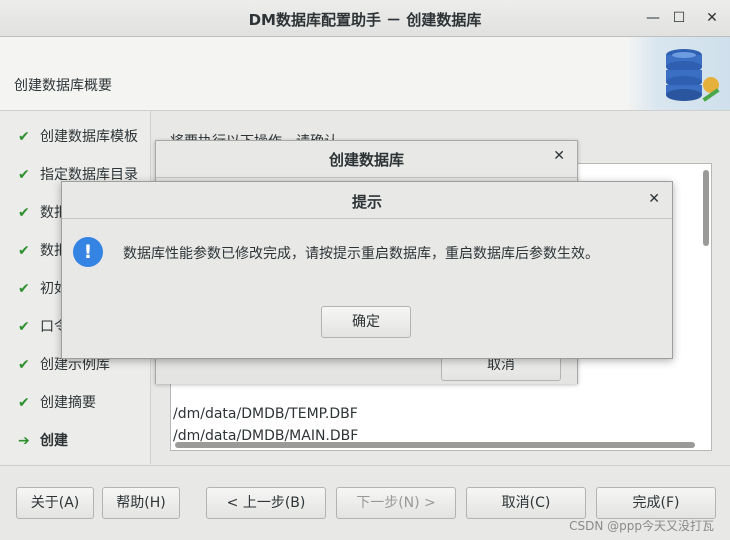 The width and height of the screenshot is (730, 540). Describe the element at coordinates (641, 526) in the screenshot. I see `watermark: CSDN @ppp今天又没打瓦` at that location.